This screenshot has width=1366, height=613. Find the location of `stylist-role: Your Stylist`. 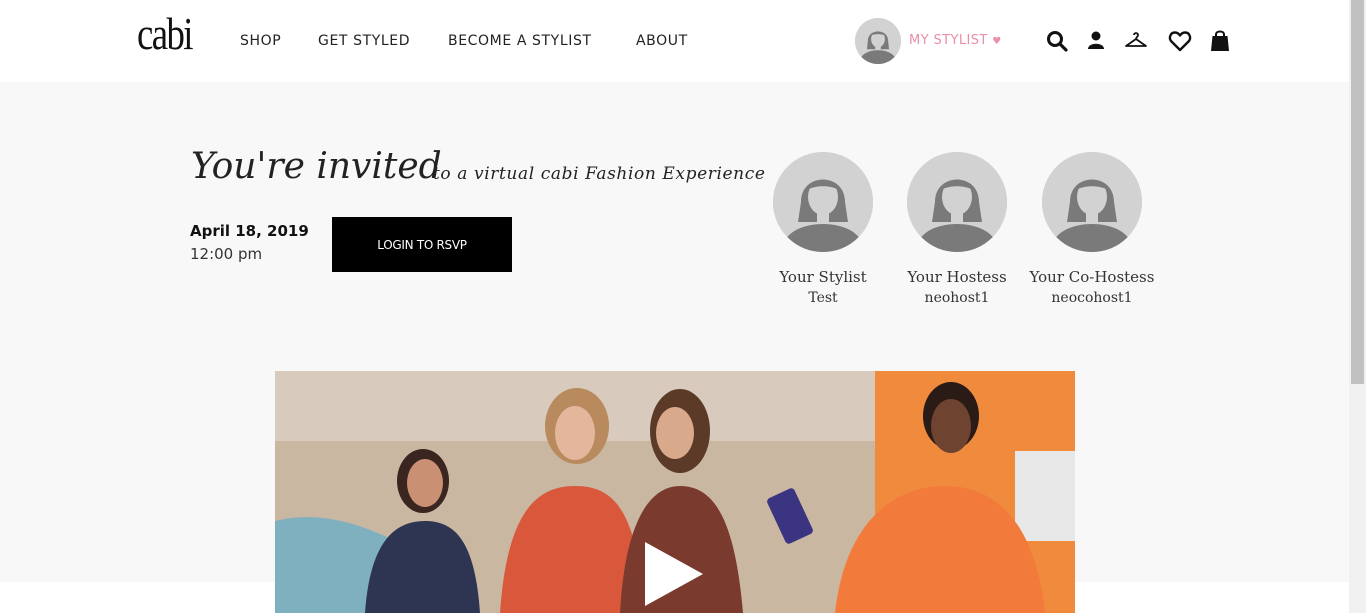

stylist-role: Your Stylist is located at coordinates (823, 277).